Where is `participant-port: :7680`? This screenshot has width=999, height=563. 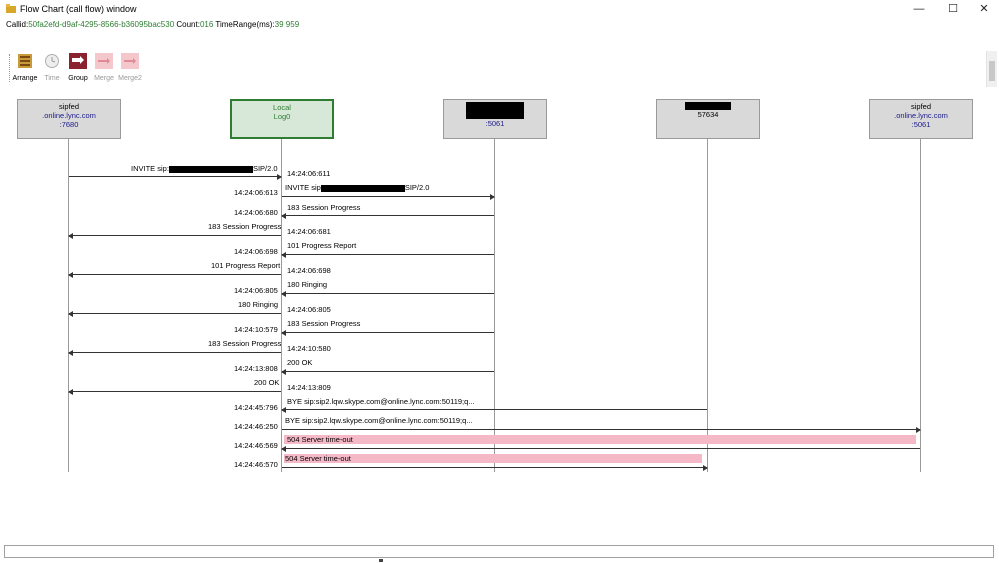 participant-port: :7680 is located at coordinates (69, 124).